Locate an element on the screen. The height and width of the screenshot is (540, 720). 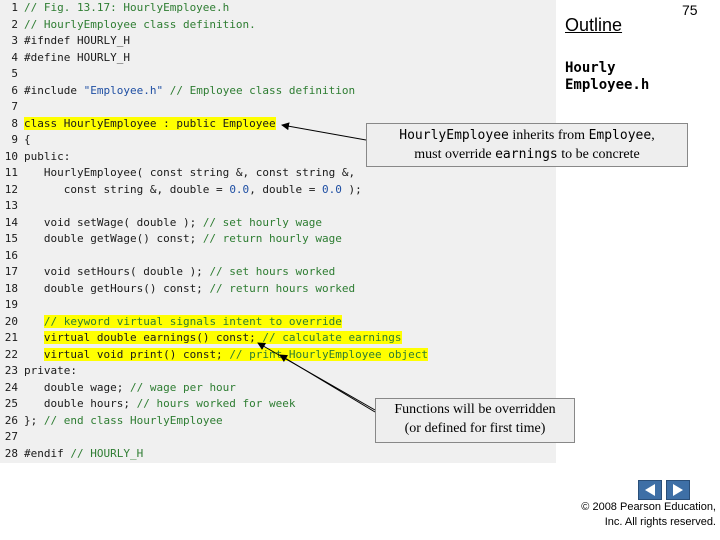
copyright-line2: Inc. All rights reserved. is located at coordinates (660, 522).